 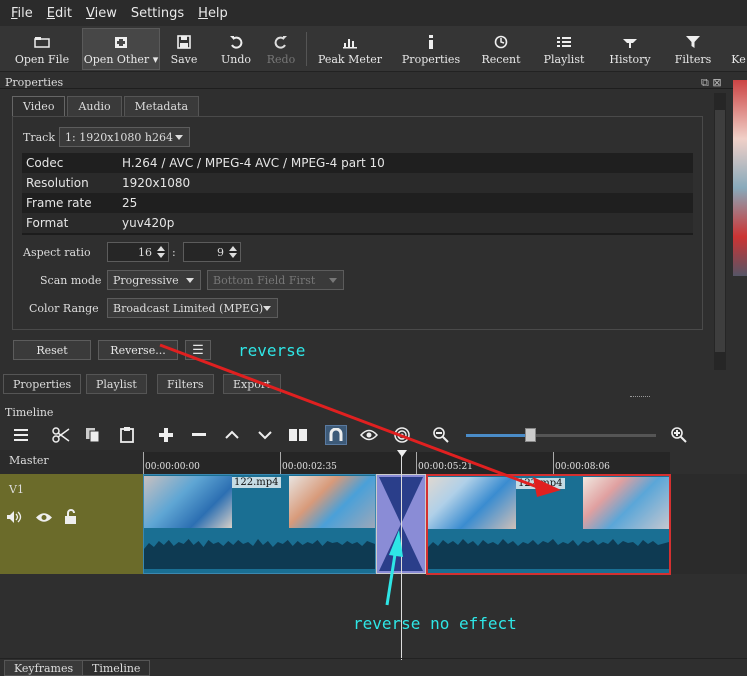 What do you see at coordinates (350, 416) in the screenshot?
I see `red-arrow-line` at bounding box center [350, 416].